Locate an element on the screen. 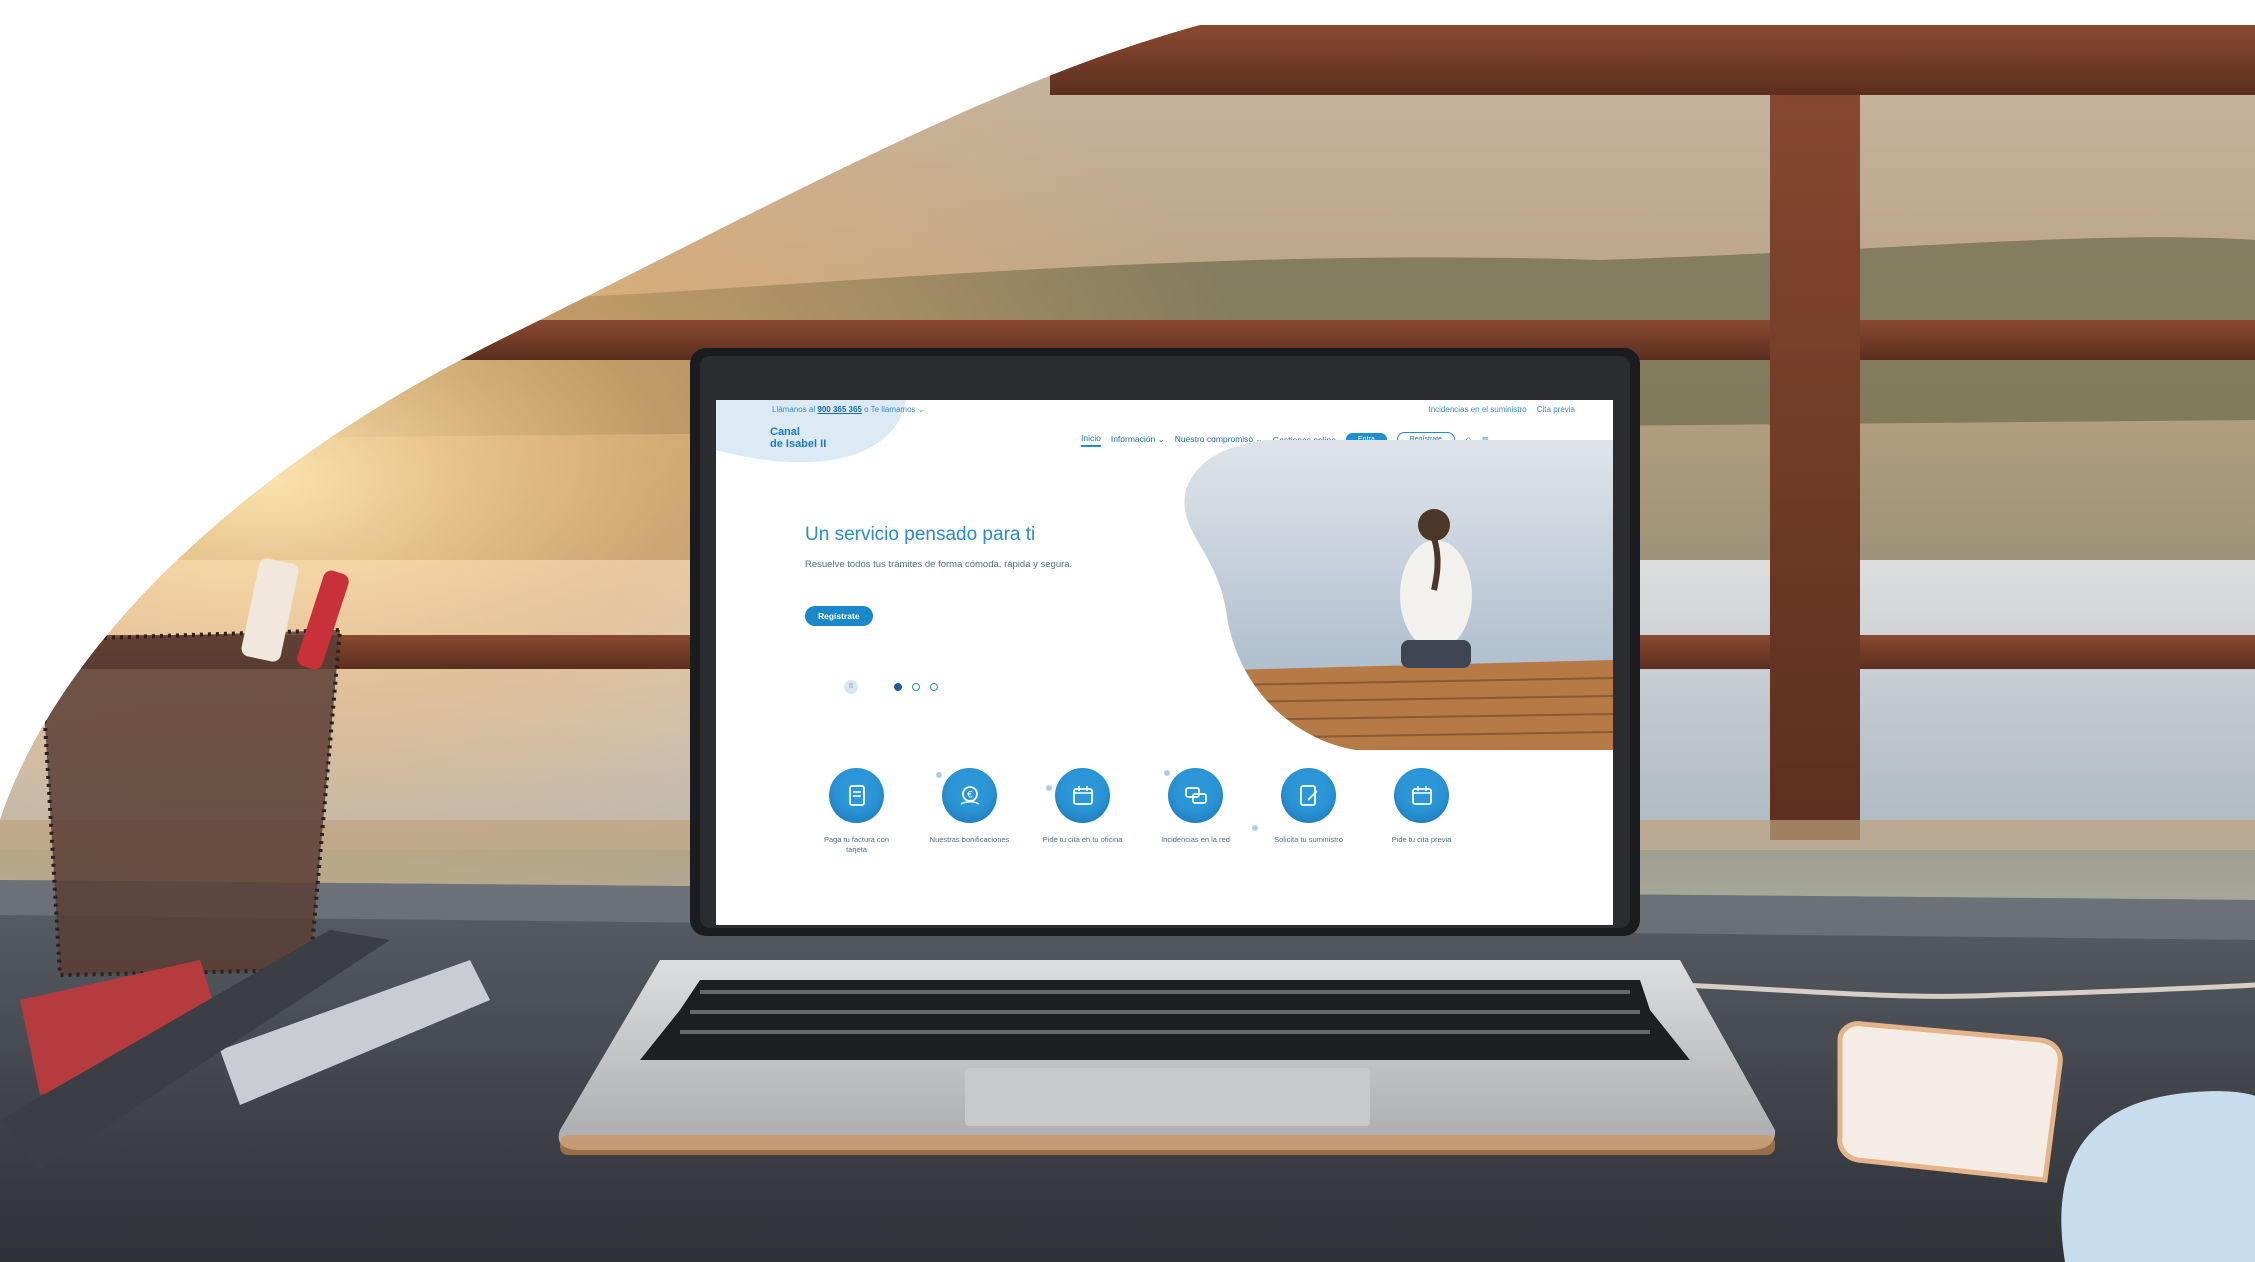 The image size is (2255, 1262). service-appointment: Pide tu cita previa is located at coordinates (1421, 811).